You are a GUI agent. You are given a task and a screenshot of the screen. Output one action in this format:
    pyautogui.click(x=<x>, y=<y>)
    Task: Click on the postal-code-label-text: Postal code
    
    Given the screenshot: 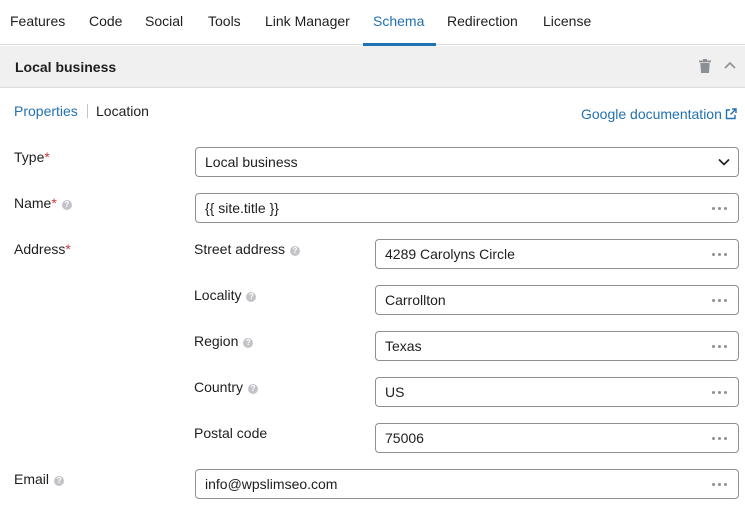 What is the action you would take?
    pyautogui.click(x=231, y=433)
    